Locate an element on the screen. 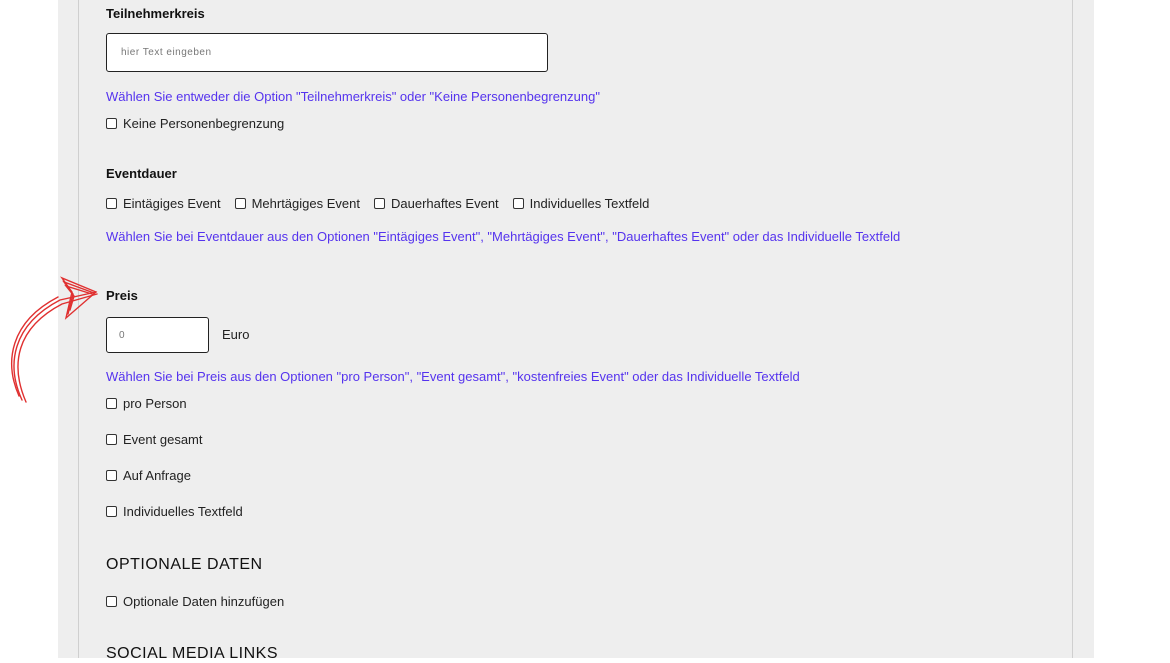  price-option-per-person: pro Person is located at coordinates (146, 403).